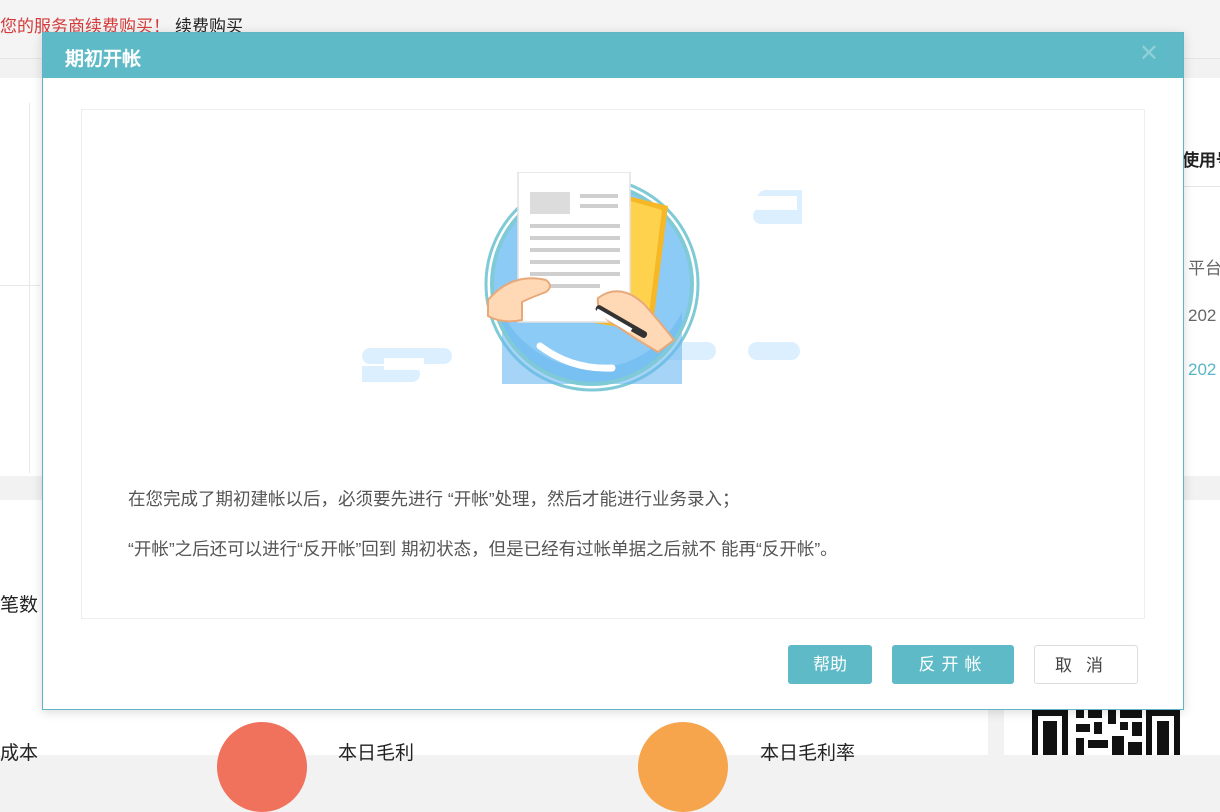  I want to click on stat-label-cost: 成本, so click(19, 753).